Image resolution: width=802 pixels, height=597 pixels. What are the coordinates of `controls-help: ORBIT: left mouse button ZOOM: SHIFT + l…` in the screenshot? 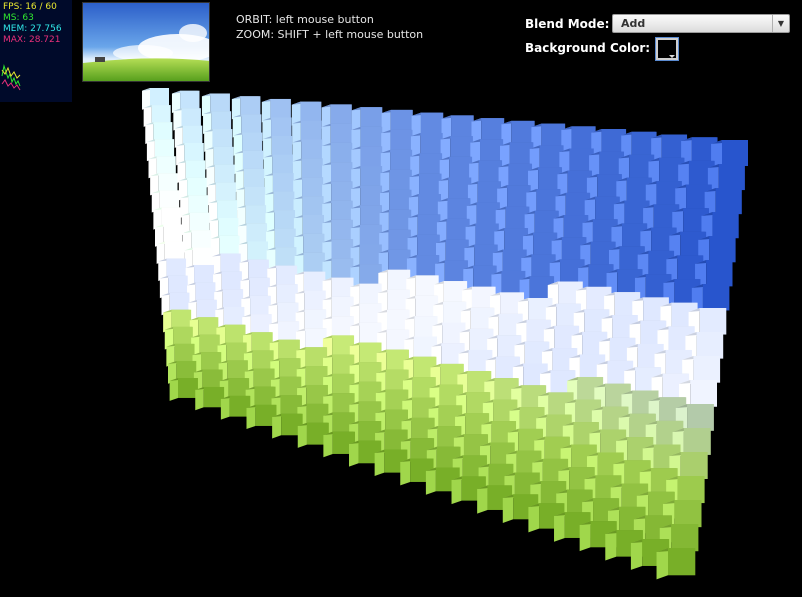 It's located at (329, 27).